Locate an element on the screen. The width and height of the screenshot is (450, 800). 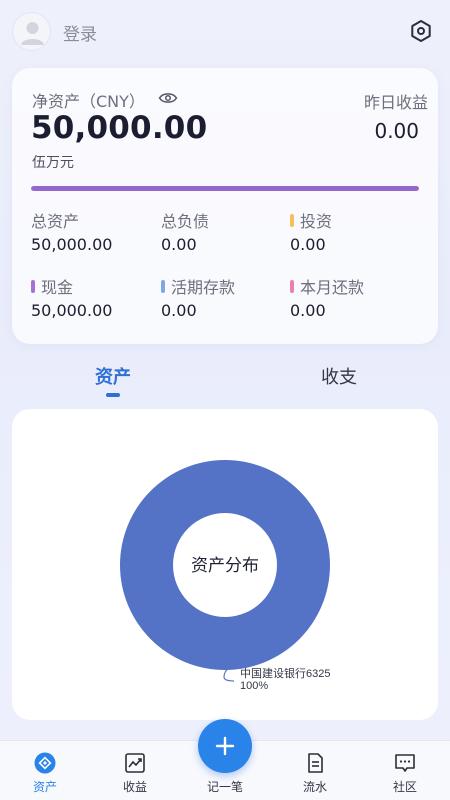
stat-label: 总负债 is located at coordinates (185, 221).